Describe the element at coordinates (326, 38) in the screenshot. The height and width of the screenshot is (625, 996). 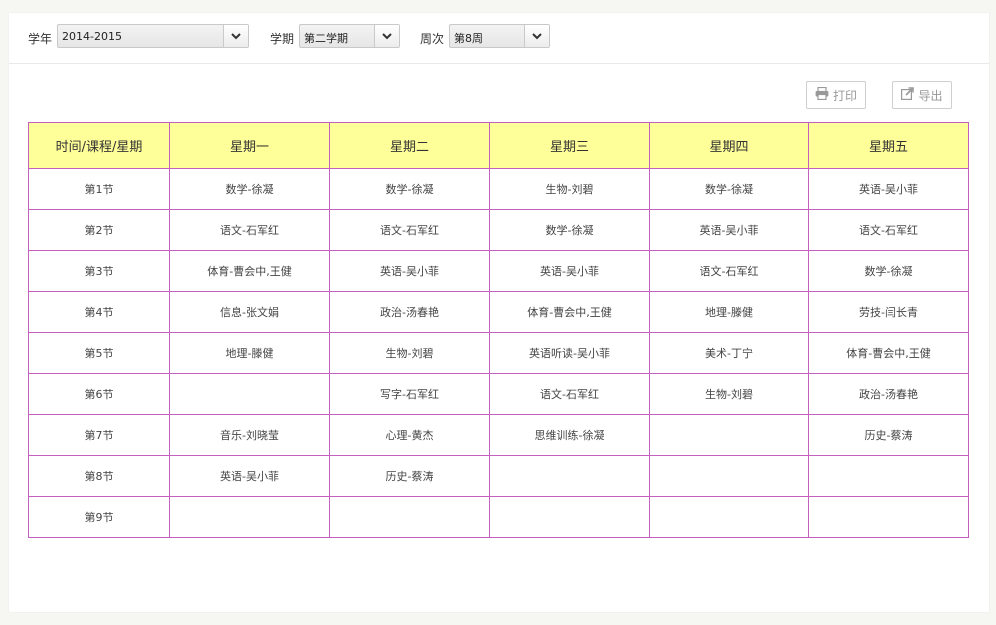
I see `term-select-value: 第二学期` at that location.